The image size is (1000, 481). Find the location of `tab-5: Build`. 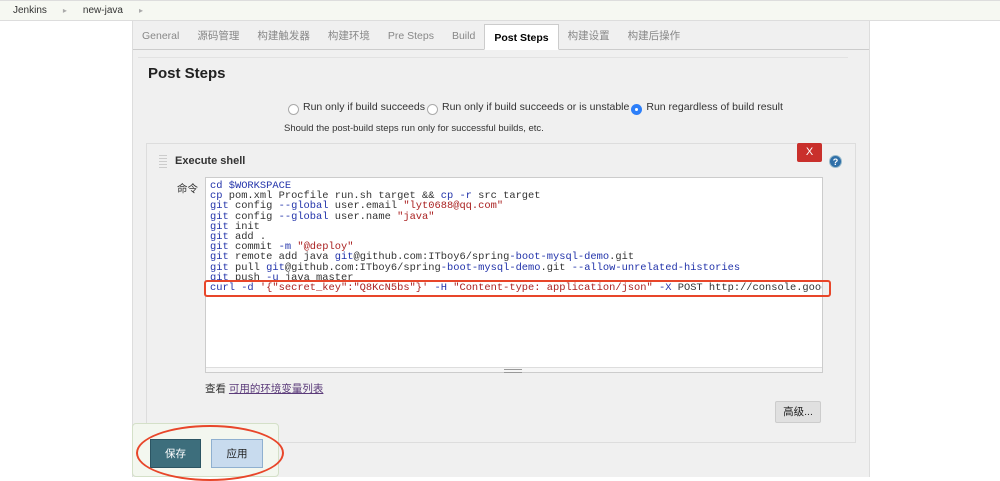

tab-5: Build is located at coordinates (463, 36).